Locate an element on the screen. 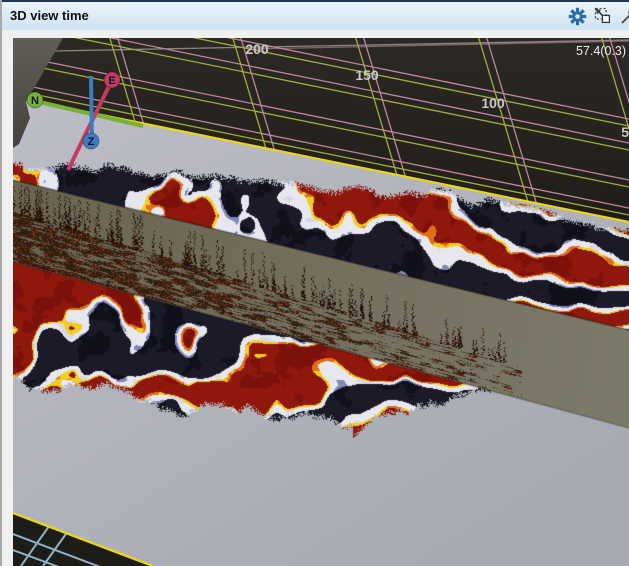 This screenshot has width=629, height=566. depth-axis-label: Z is located at coordinates (91, 142).